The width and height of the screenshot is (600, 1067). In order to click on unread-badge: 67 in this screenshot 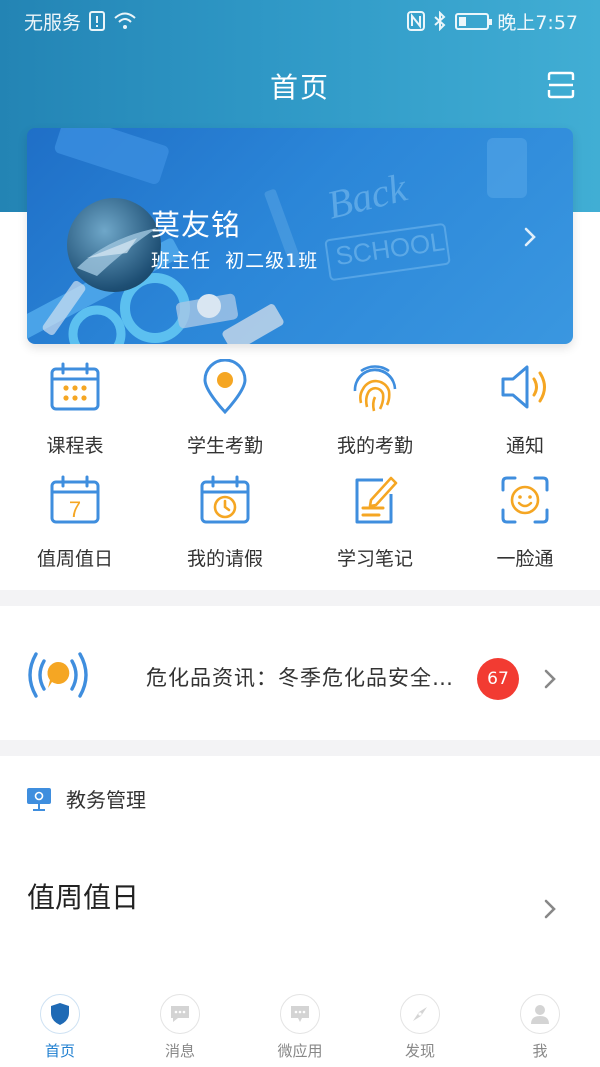, I will do `click(498, 679)`.